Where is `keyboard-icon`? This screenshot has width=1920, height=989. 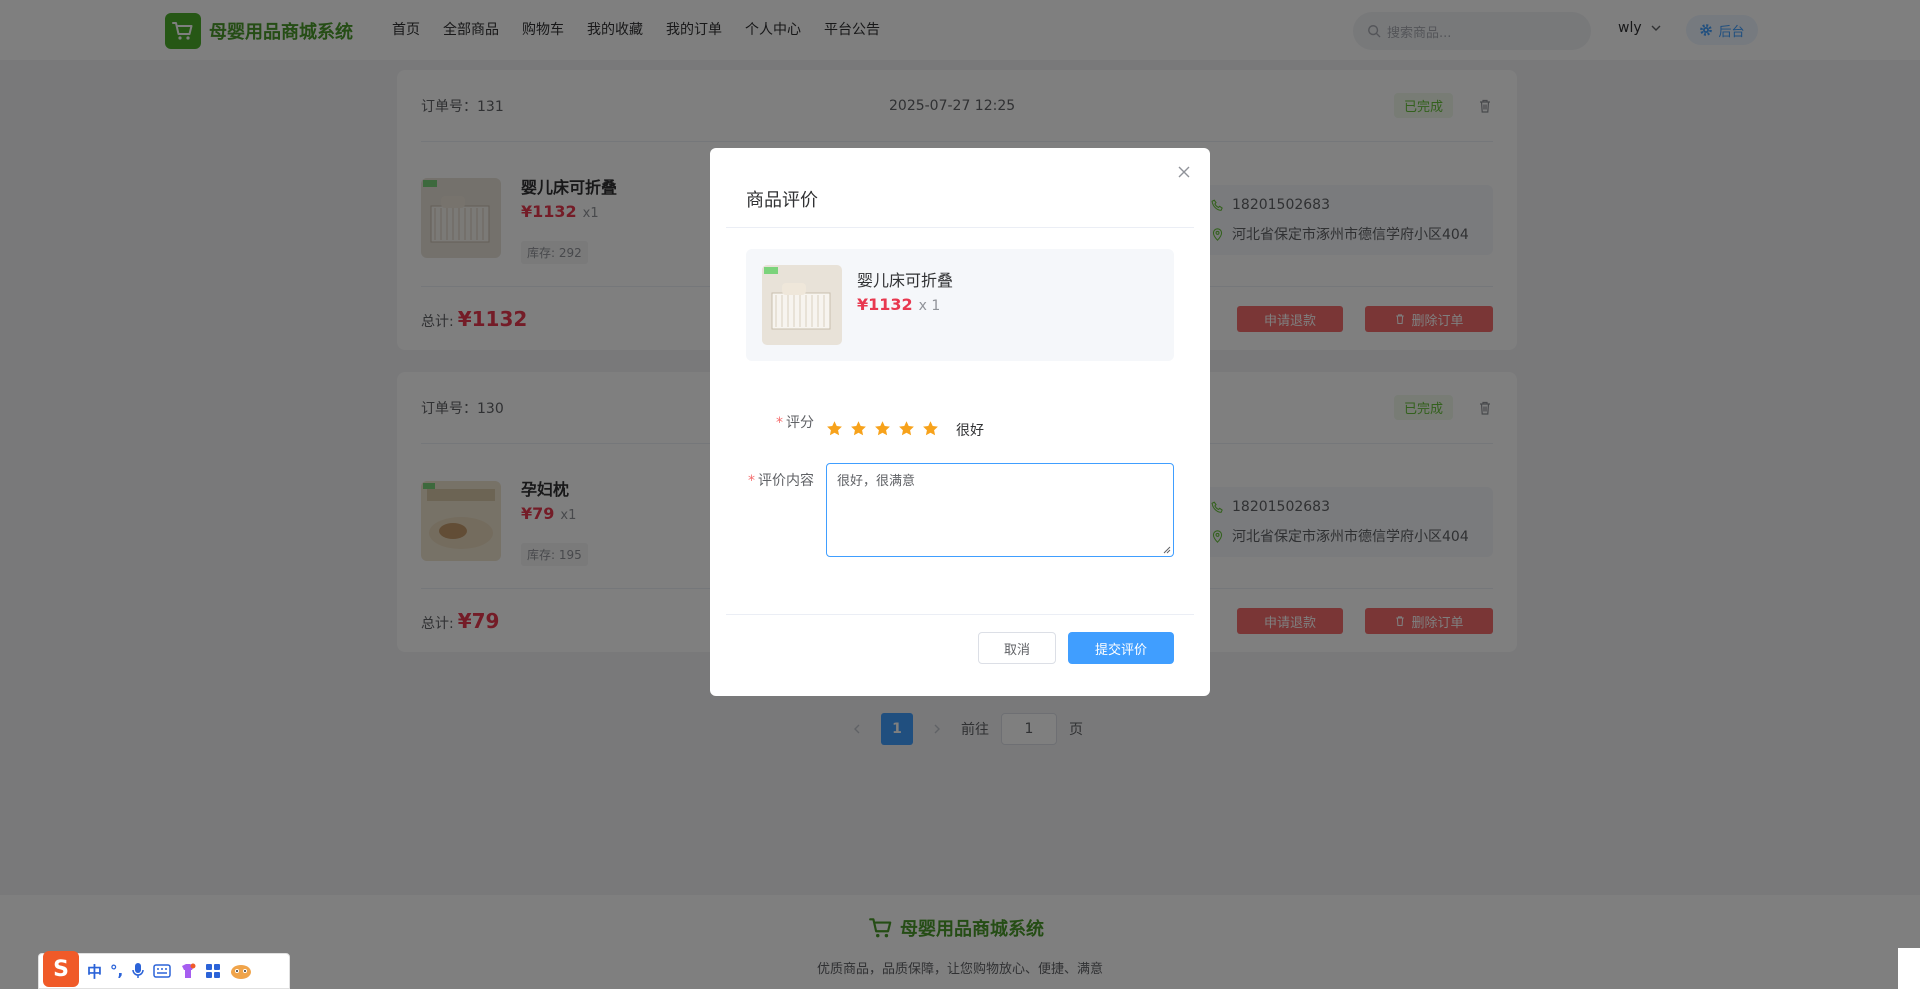
keyboard-icon is located at coordinates (162, 971).